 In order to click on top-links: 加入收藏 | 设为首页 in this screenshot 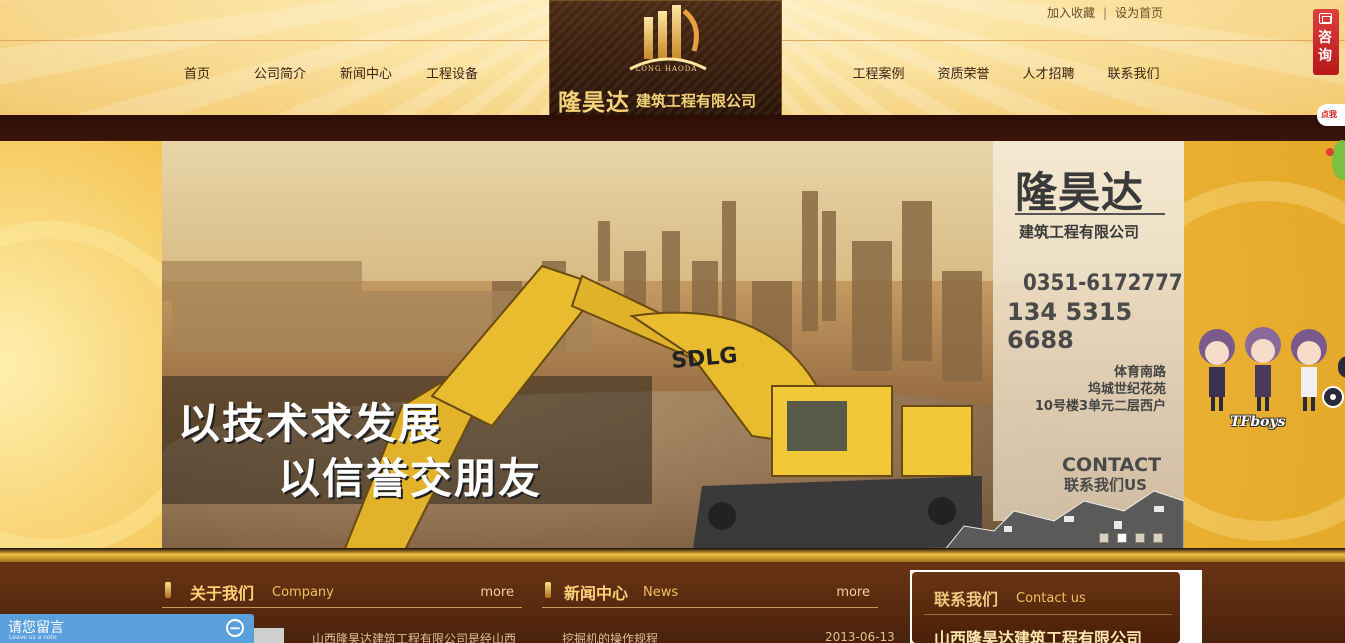, I will do `click(1105, 12)`.